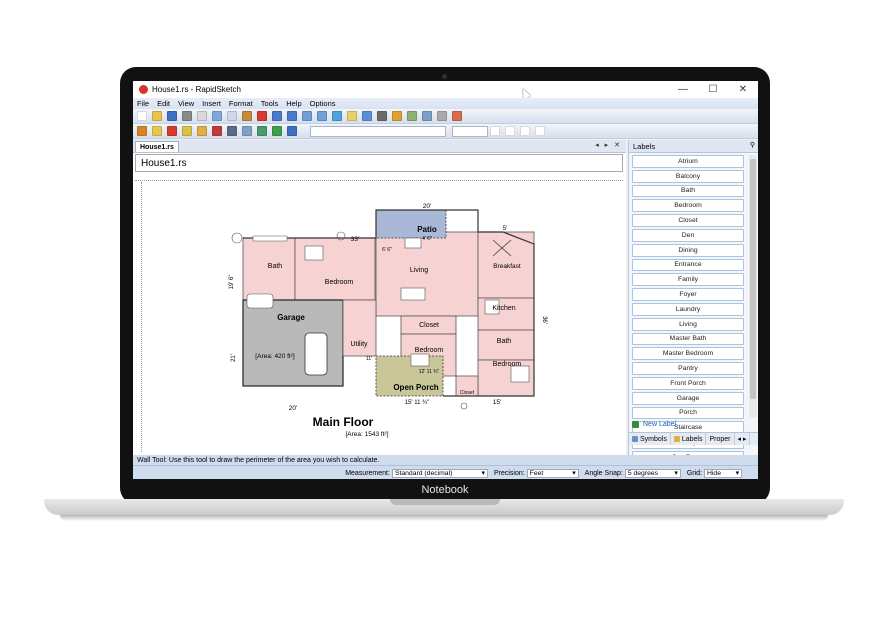 The width and height of the screenshot is (888, 637). I want to click on zoom-out-icon, so click(322, 116).